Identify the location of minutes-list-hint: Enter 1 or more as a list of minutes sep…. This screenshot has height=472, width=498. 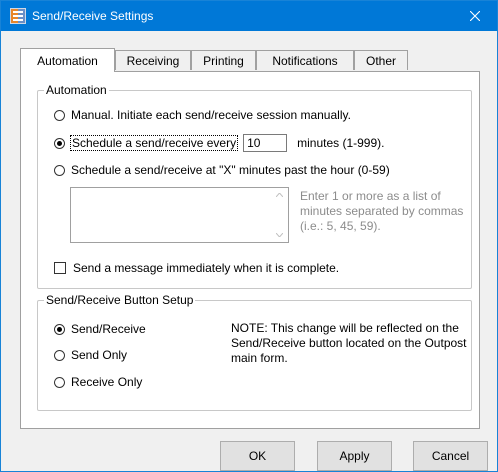
(382, 211).